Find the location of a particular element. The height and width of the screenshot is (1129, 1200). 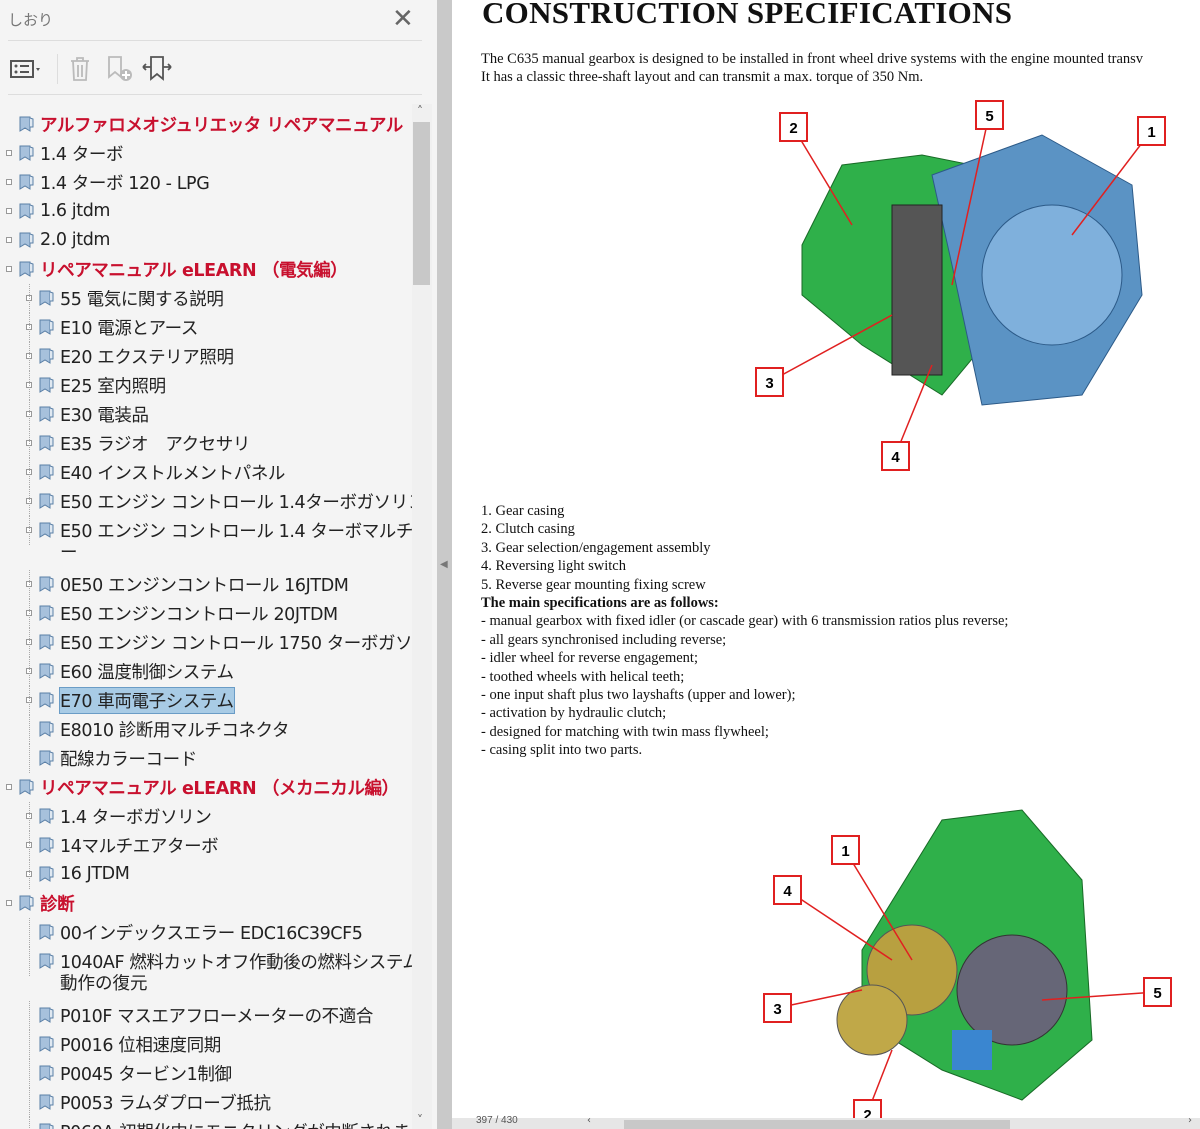

bookmark-item: 2.0 jtdm is located at coordinates (64, 240).